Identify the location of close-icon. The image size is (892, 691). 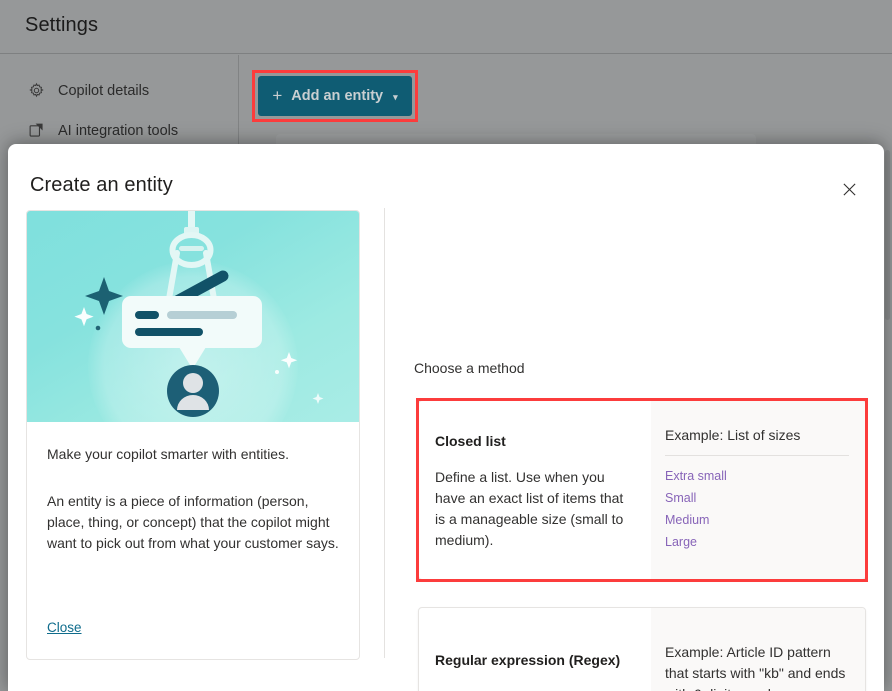
(849, 189).